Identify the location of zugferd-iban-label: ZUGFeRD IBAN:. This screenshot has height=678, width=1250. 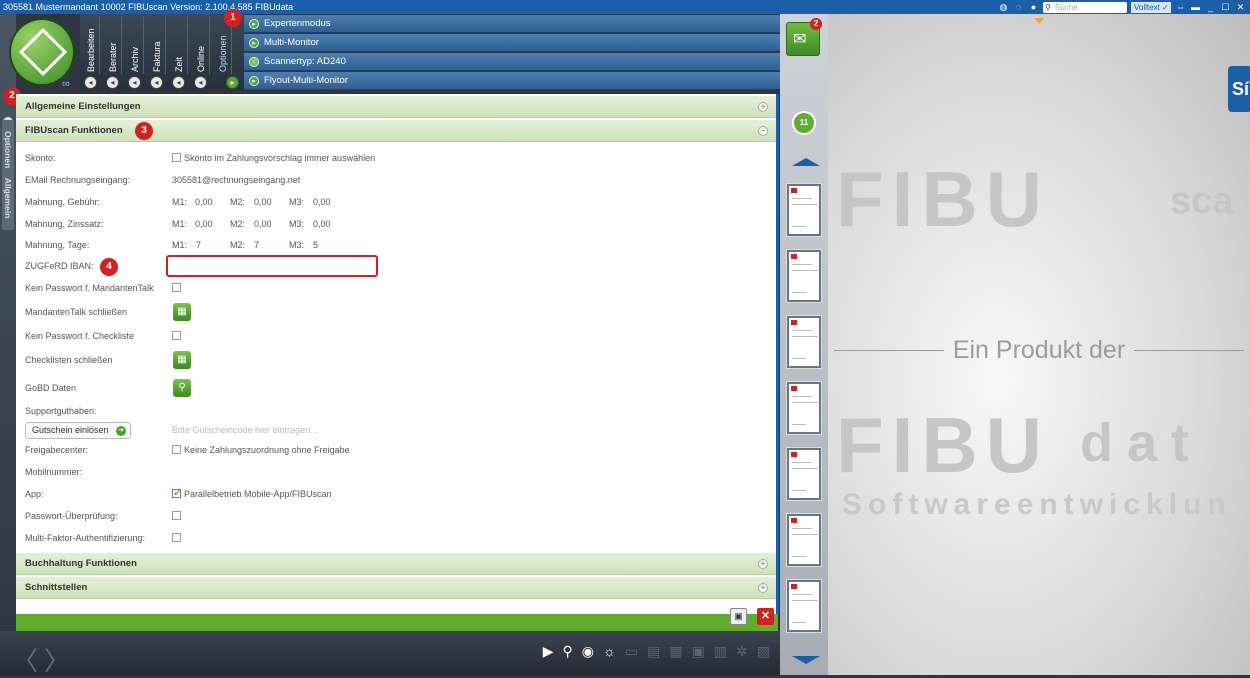
(59, 266).